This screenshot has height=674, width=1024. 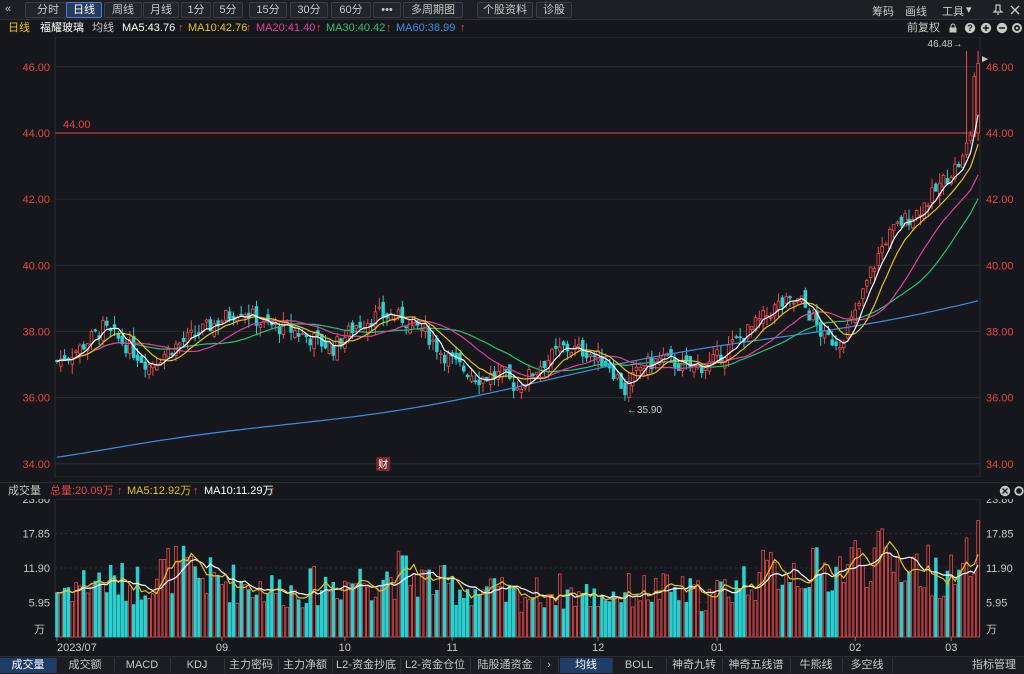 What do you see at coordinates (366, 665) in the screenshot?
I see `tab-left-6: L2-资金抄底` at bounding box center [366, 665].